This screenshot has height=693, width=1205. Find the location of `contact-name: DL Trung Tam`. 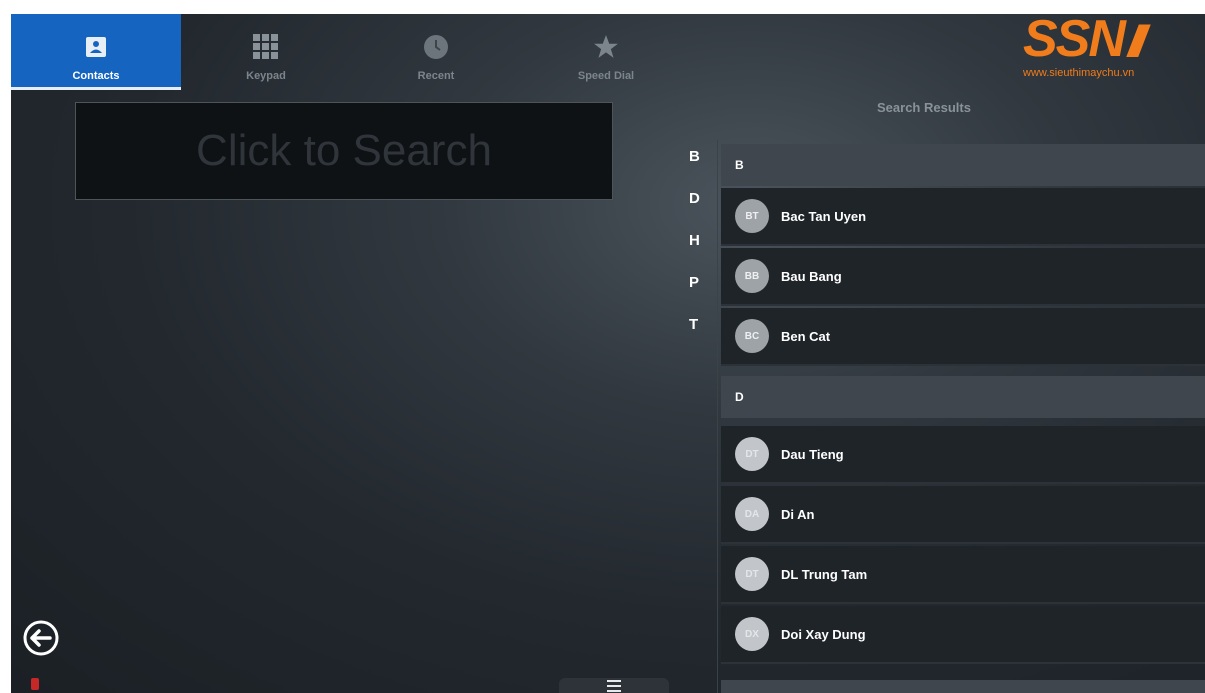

contact-name: DL Trung Tam is located at coordinates (824, 574).